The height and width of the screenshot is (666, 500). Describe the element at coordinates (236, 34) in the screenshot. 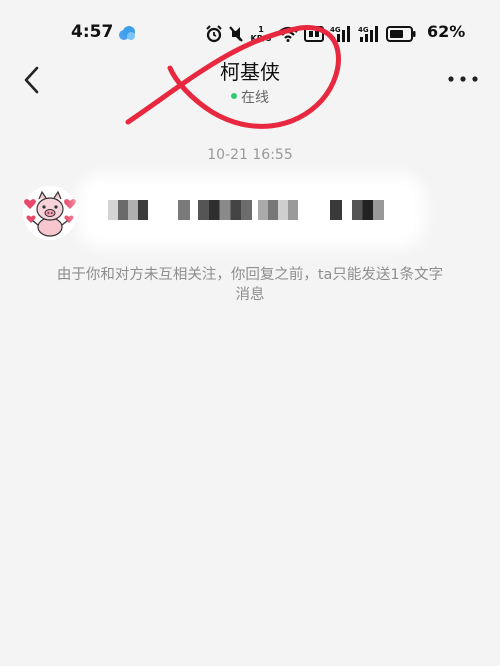

I see `mute-icon` at that location.